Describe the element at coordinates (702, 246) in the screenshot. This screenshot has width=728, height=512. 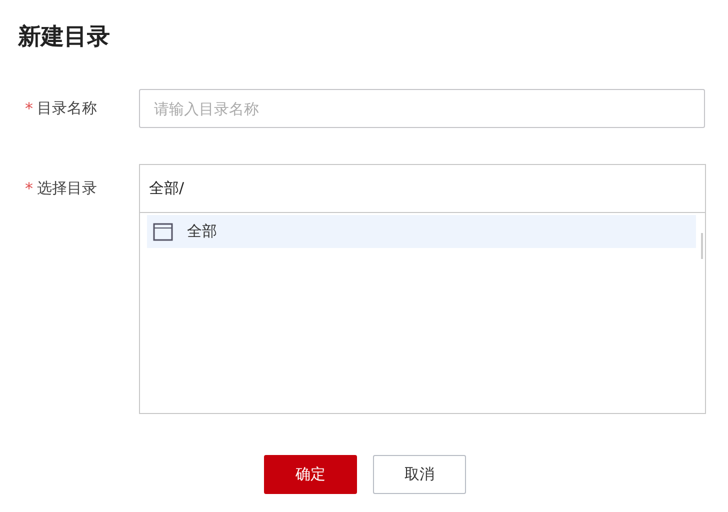
I see `scrollbar` at that location.